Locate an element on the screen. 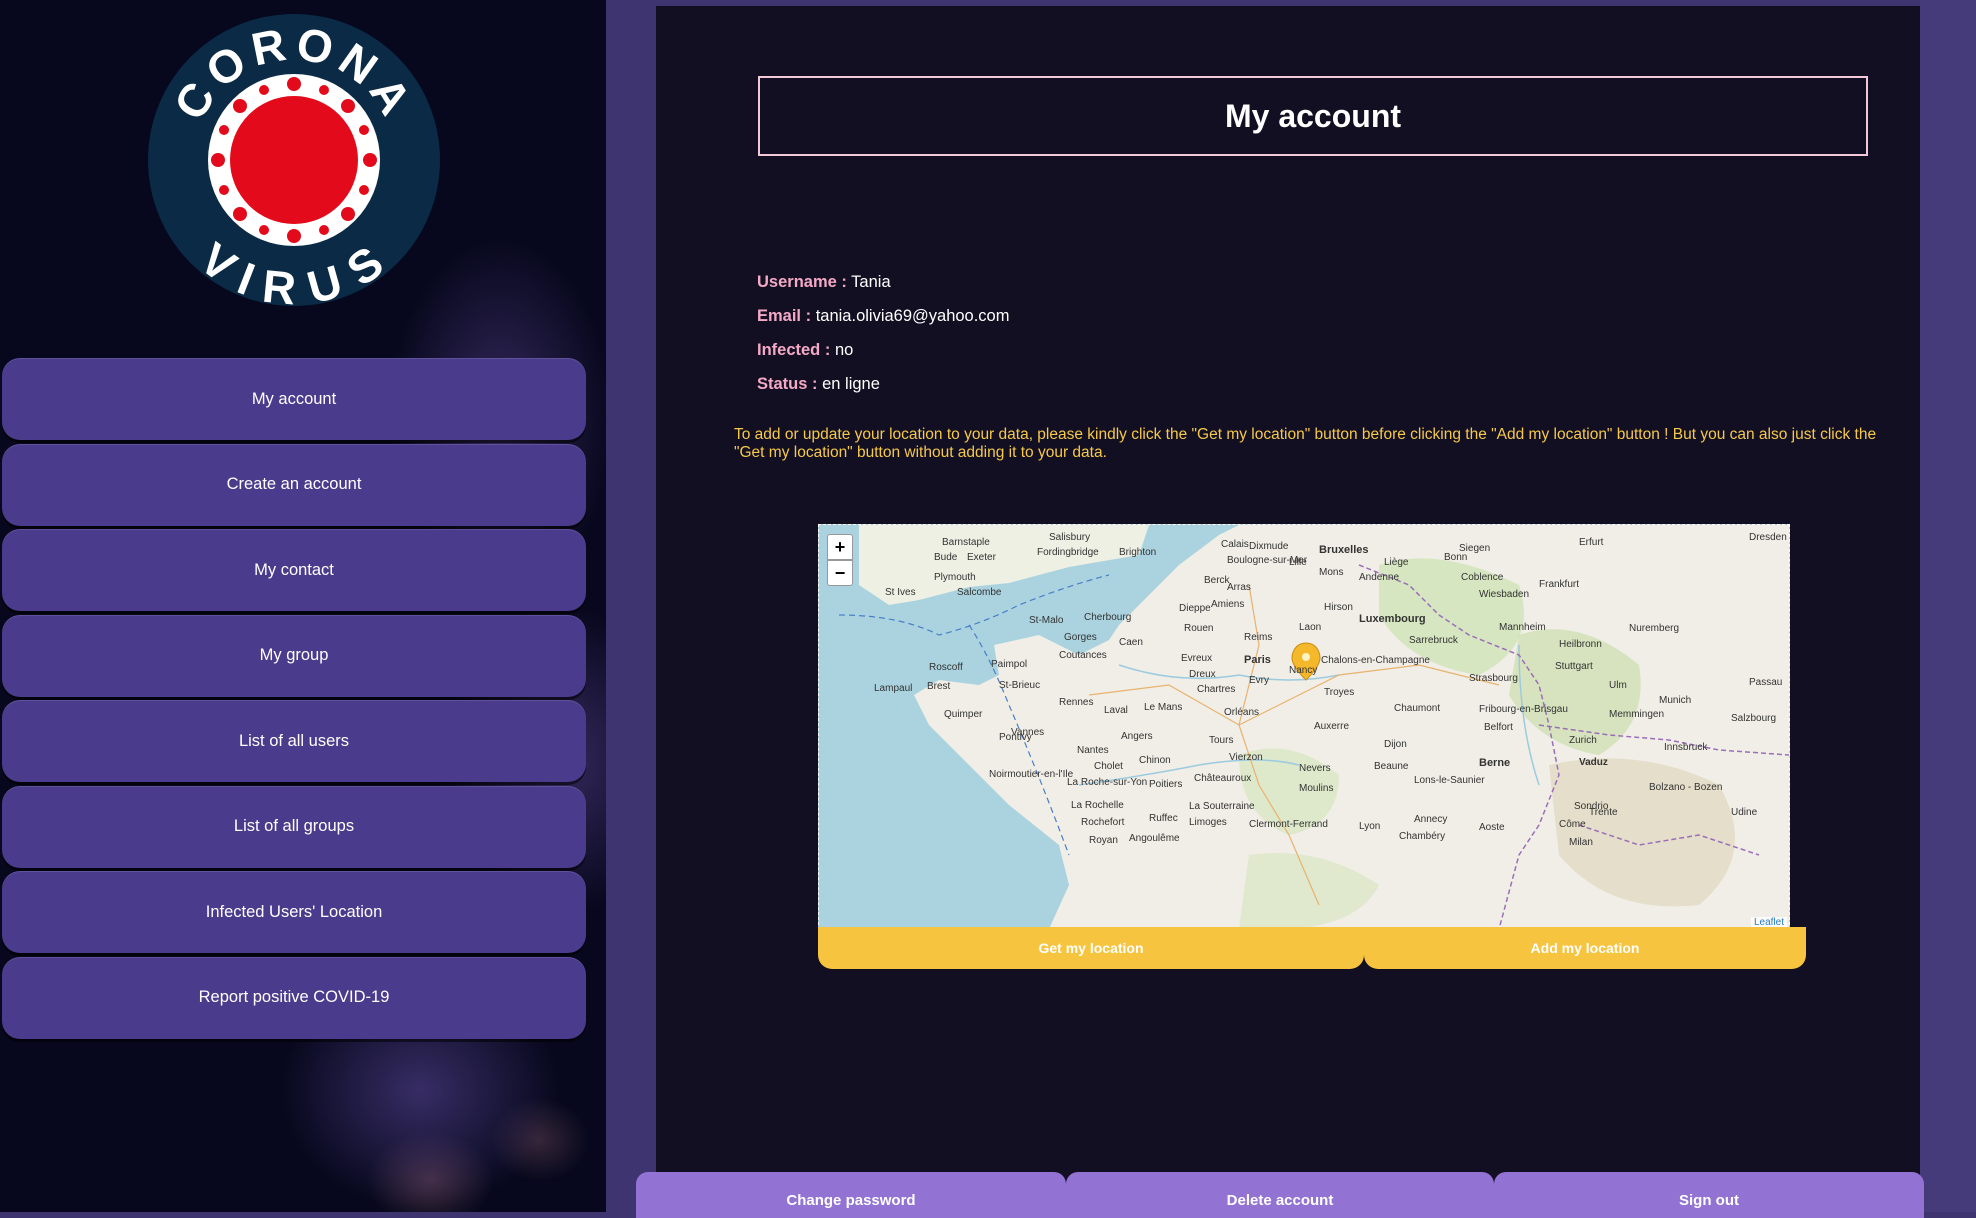 This screenshot has width=1976, height=1218. svg-text: Dreux is located at coordinates (1202, 674).